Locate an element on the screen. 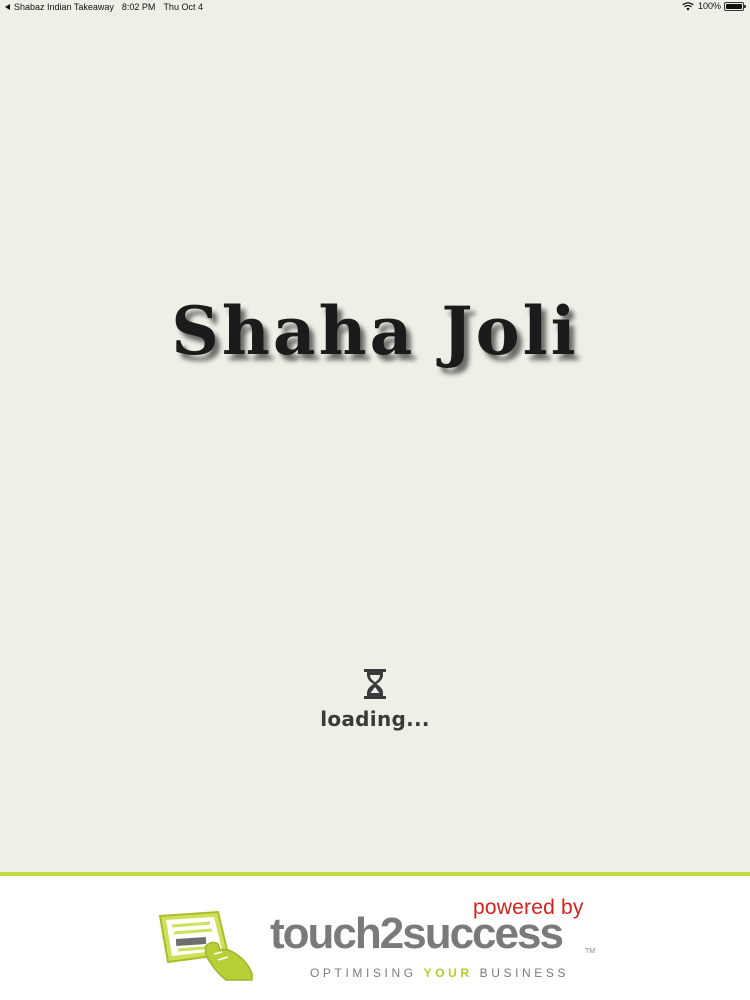 This screenshot has width=750, height=1000. trademark-label: TM is located at coordinates (590, 951).